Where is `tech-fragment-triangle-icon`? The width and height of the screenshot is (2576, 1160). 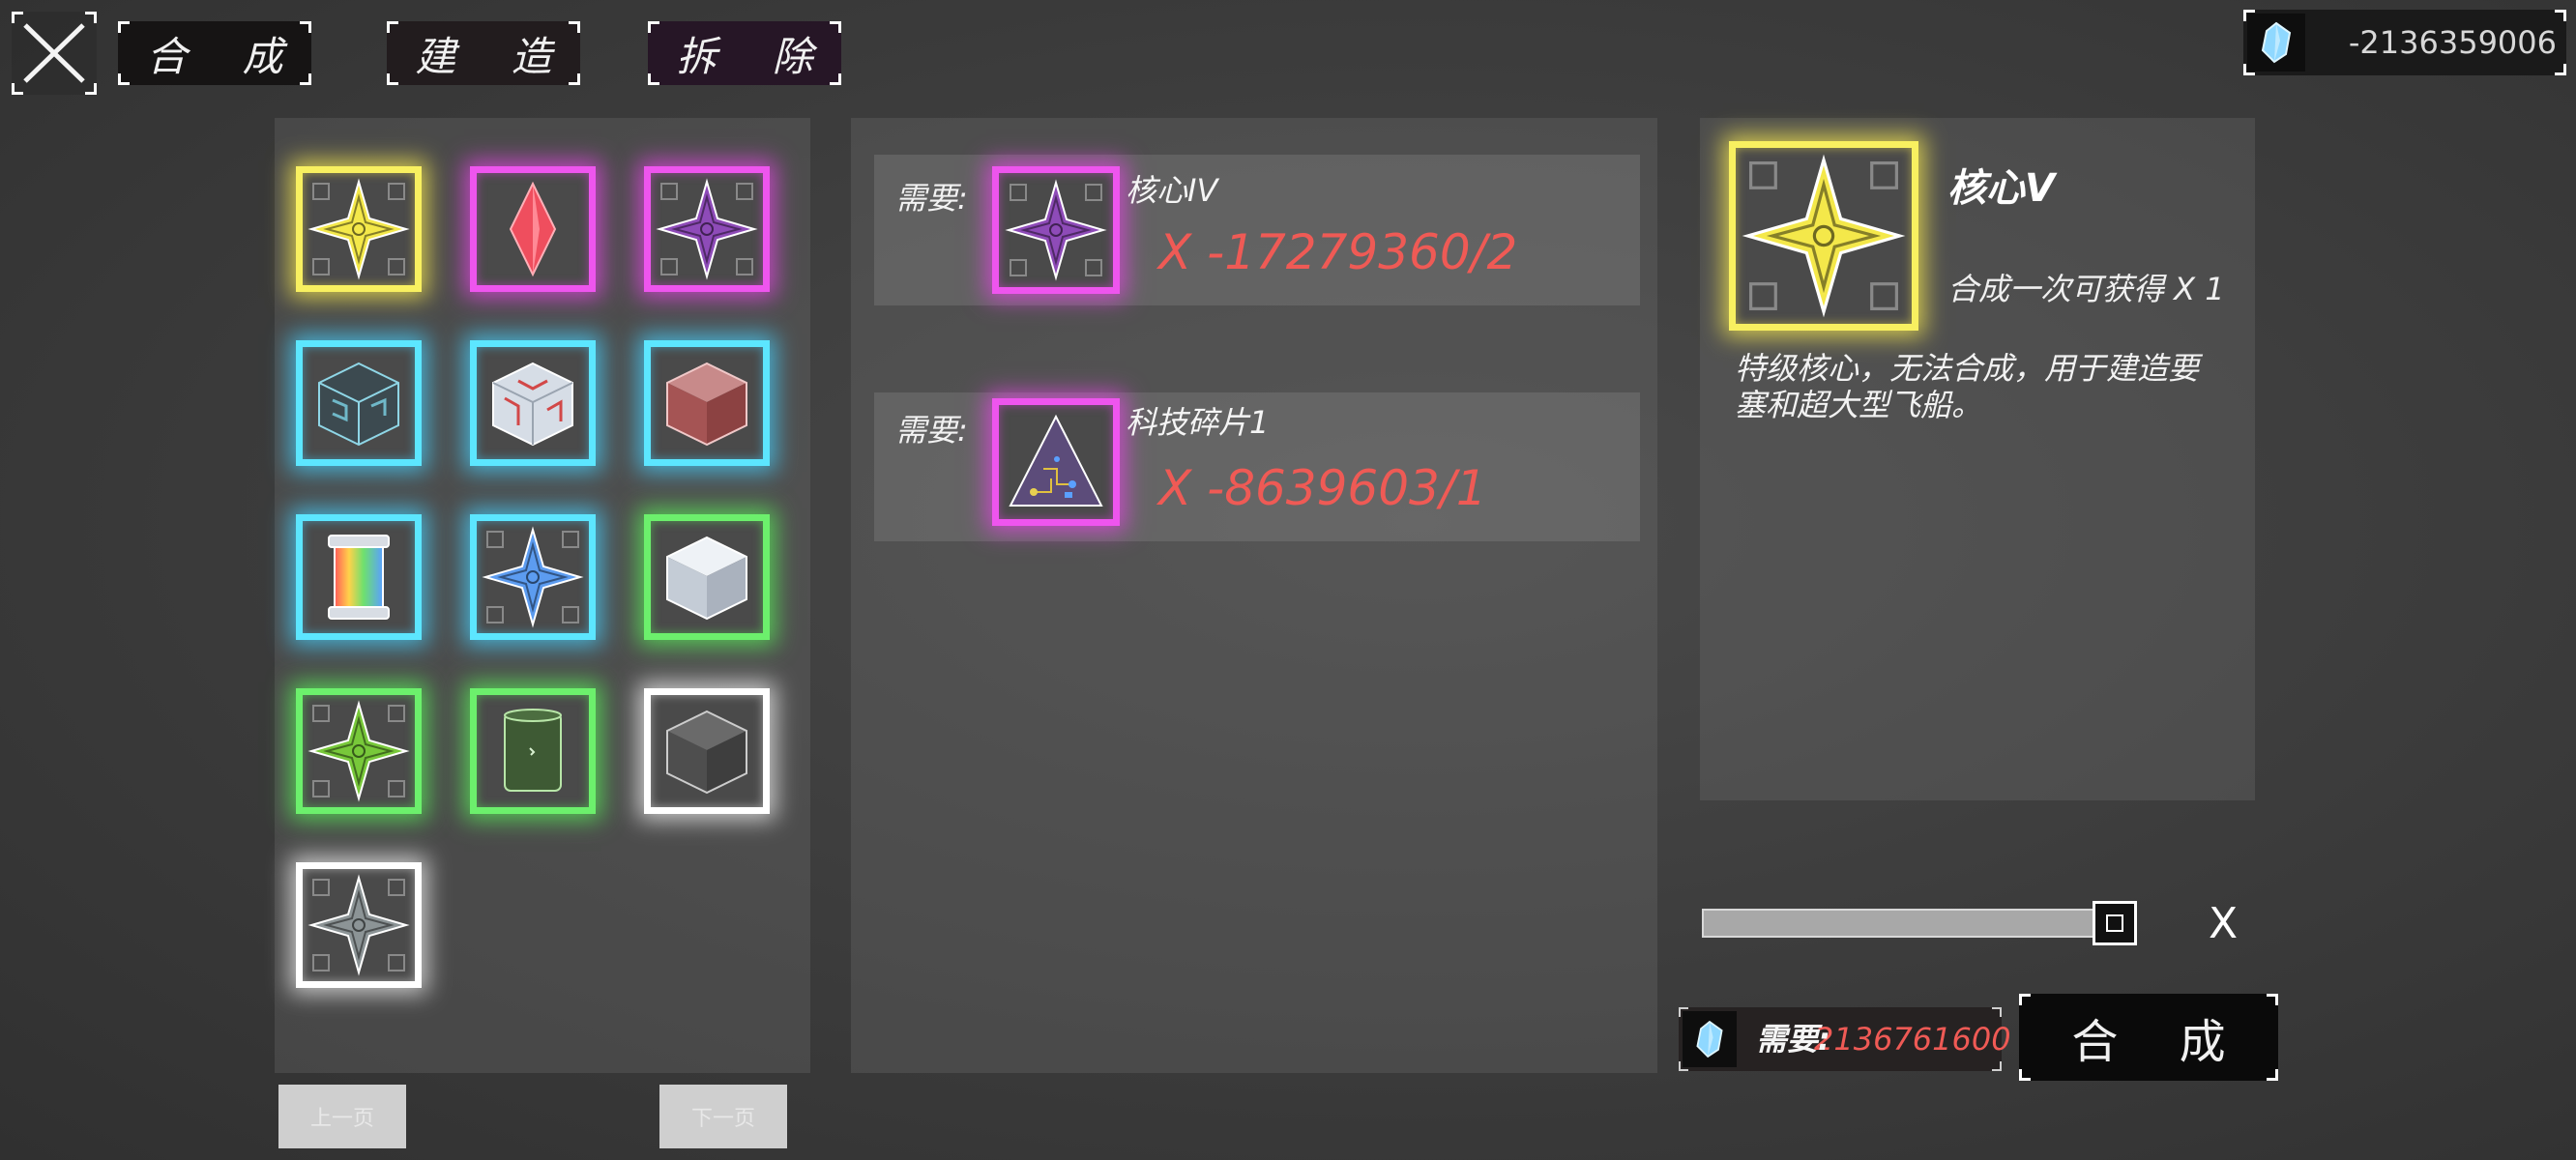 tech-fragment-triangle-icon is located at coordinates (1056, 461).